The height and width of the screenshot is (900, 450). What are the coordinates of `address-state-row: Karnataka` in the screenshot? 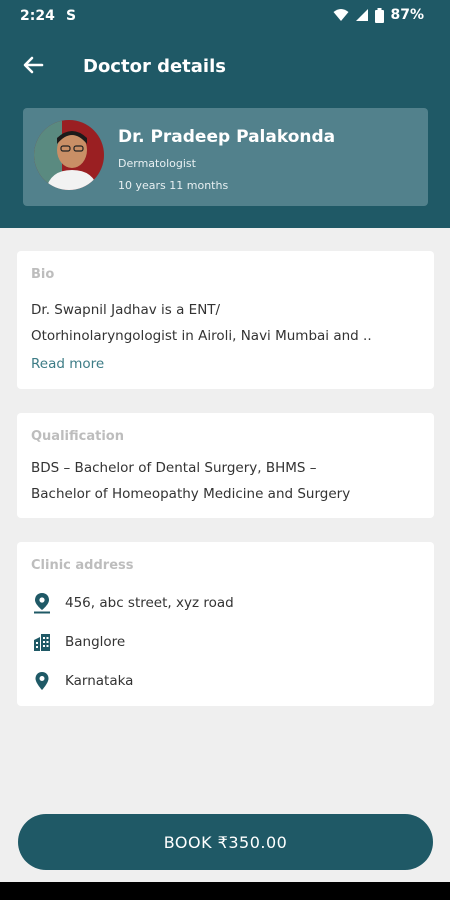 It's located at (82, 681).